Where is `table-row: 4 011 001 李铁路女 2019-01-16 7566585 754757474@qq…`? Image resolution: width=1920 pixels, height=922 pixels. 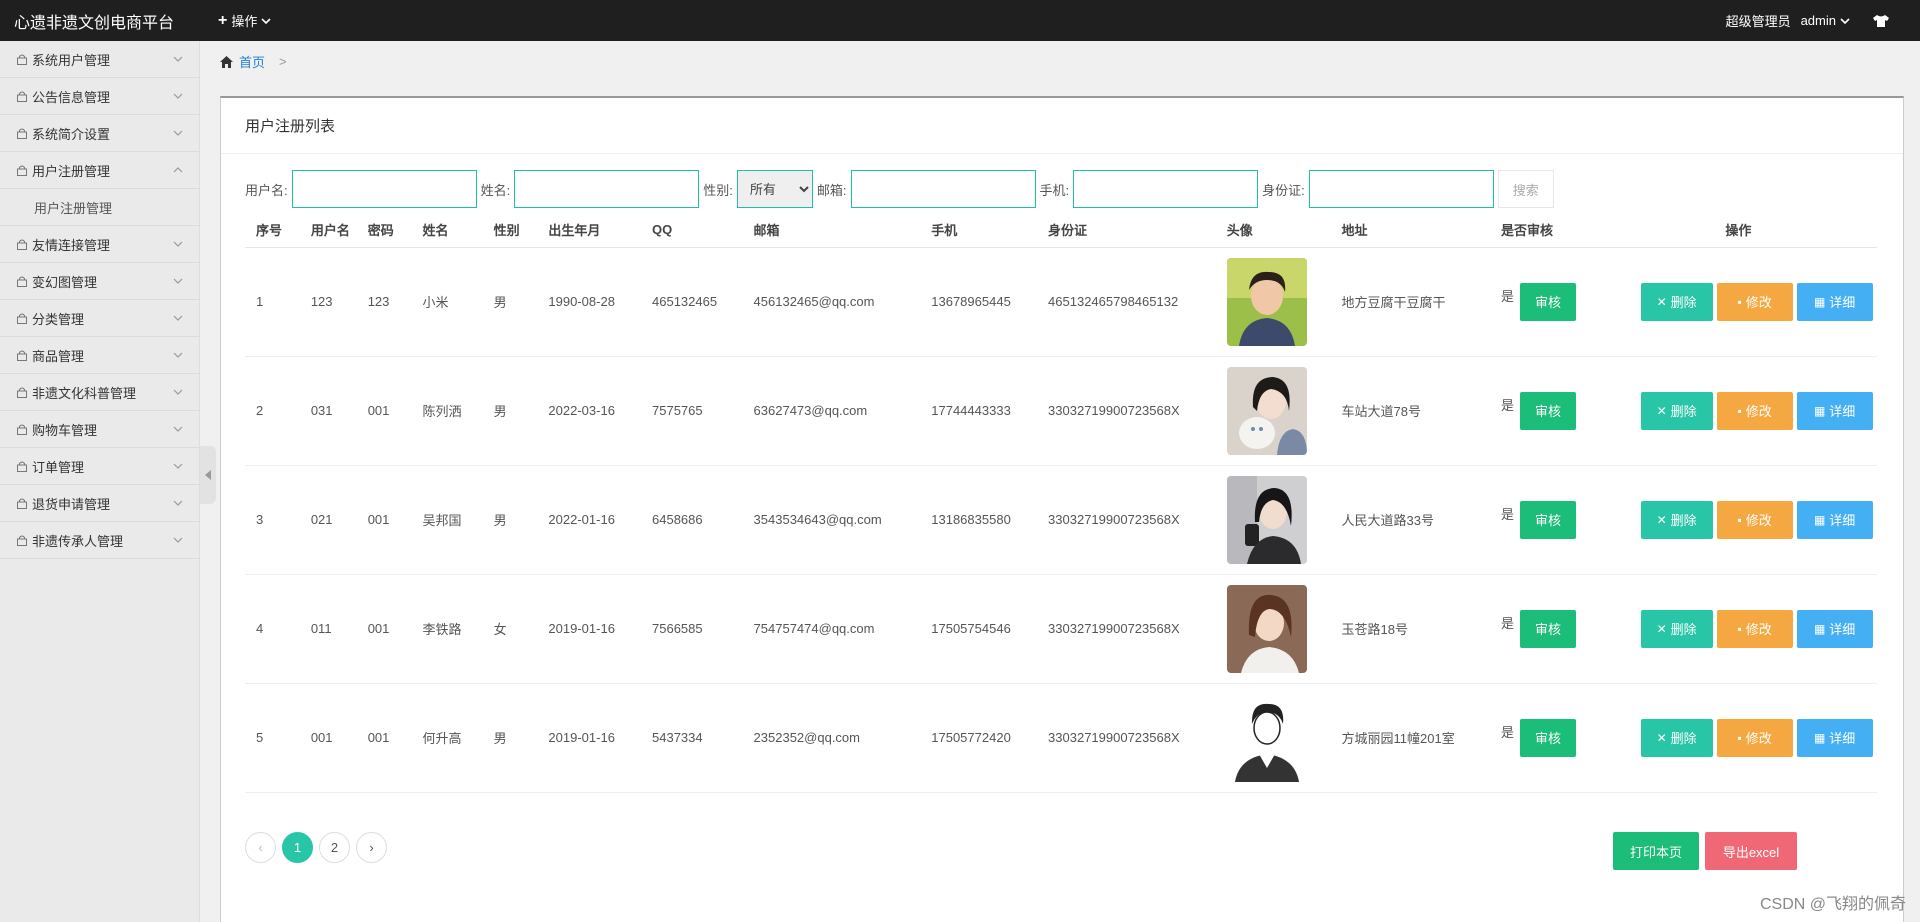
table-row: 4 011 001 李铁路女 2019-01-16 7566585 754757474@qq… is located at coordinates (1061, 629).